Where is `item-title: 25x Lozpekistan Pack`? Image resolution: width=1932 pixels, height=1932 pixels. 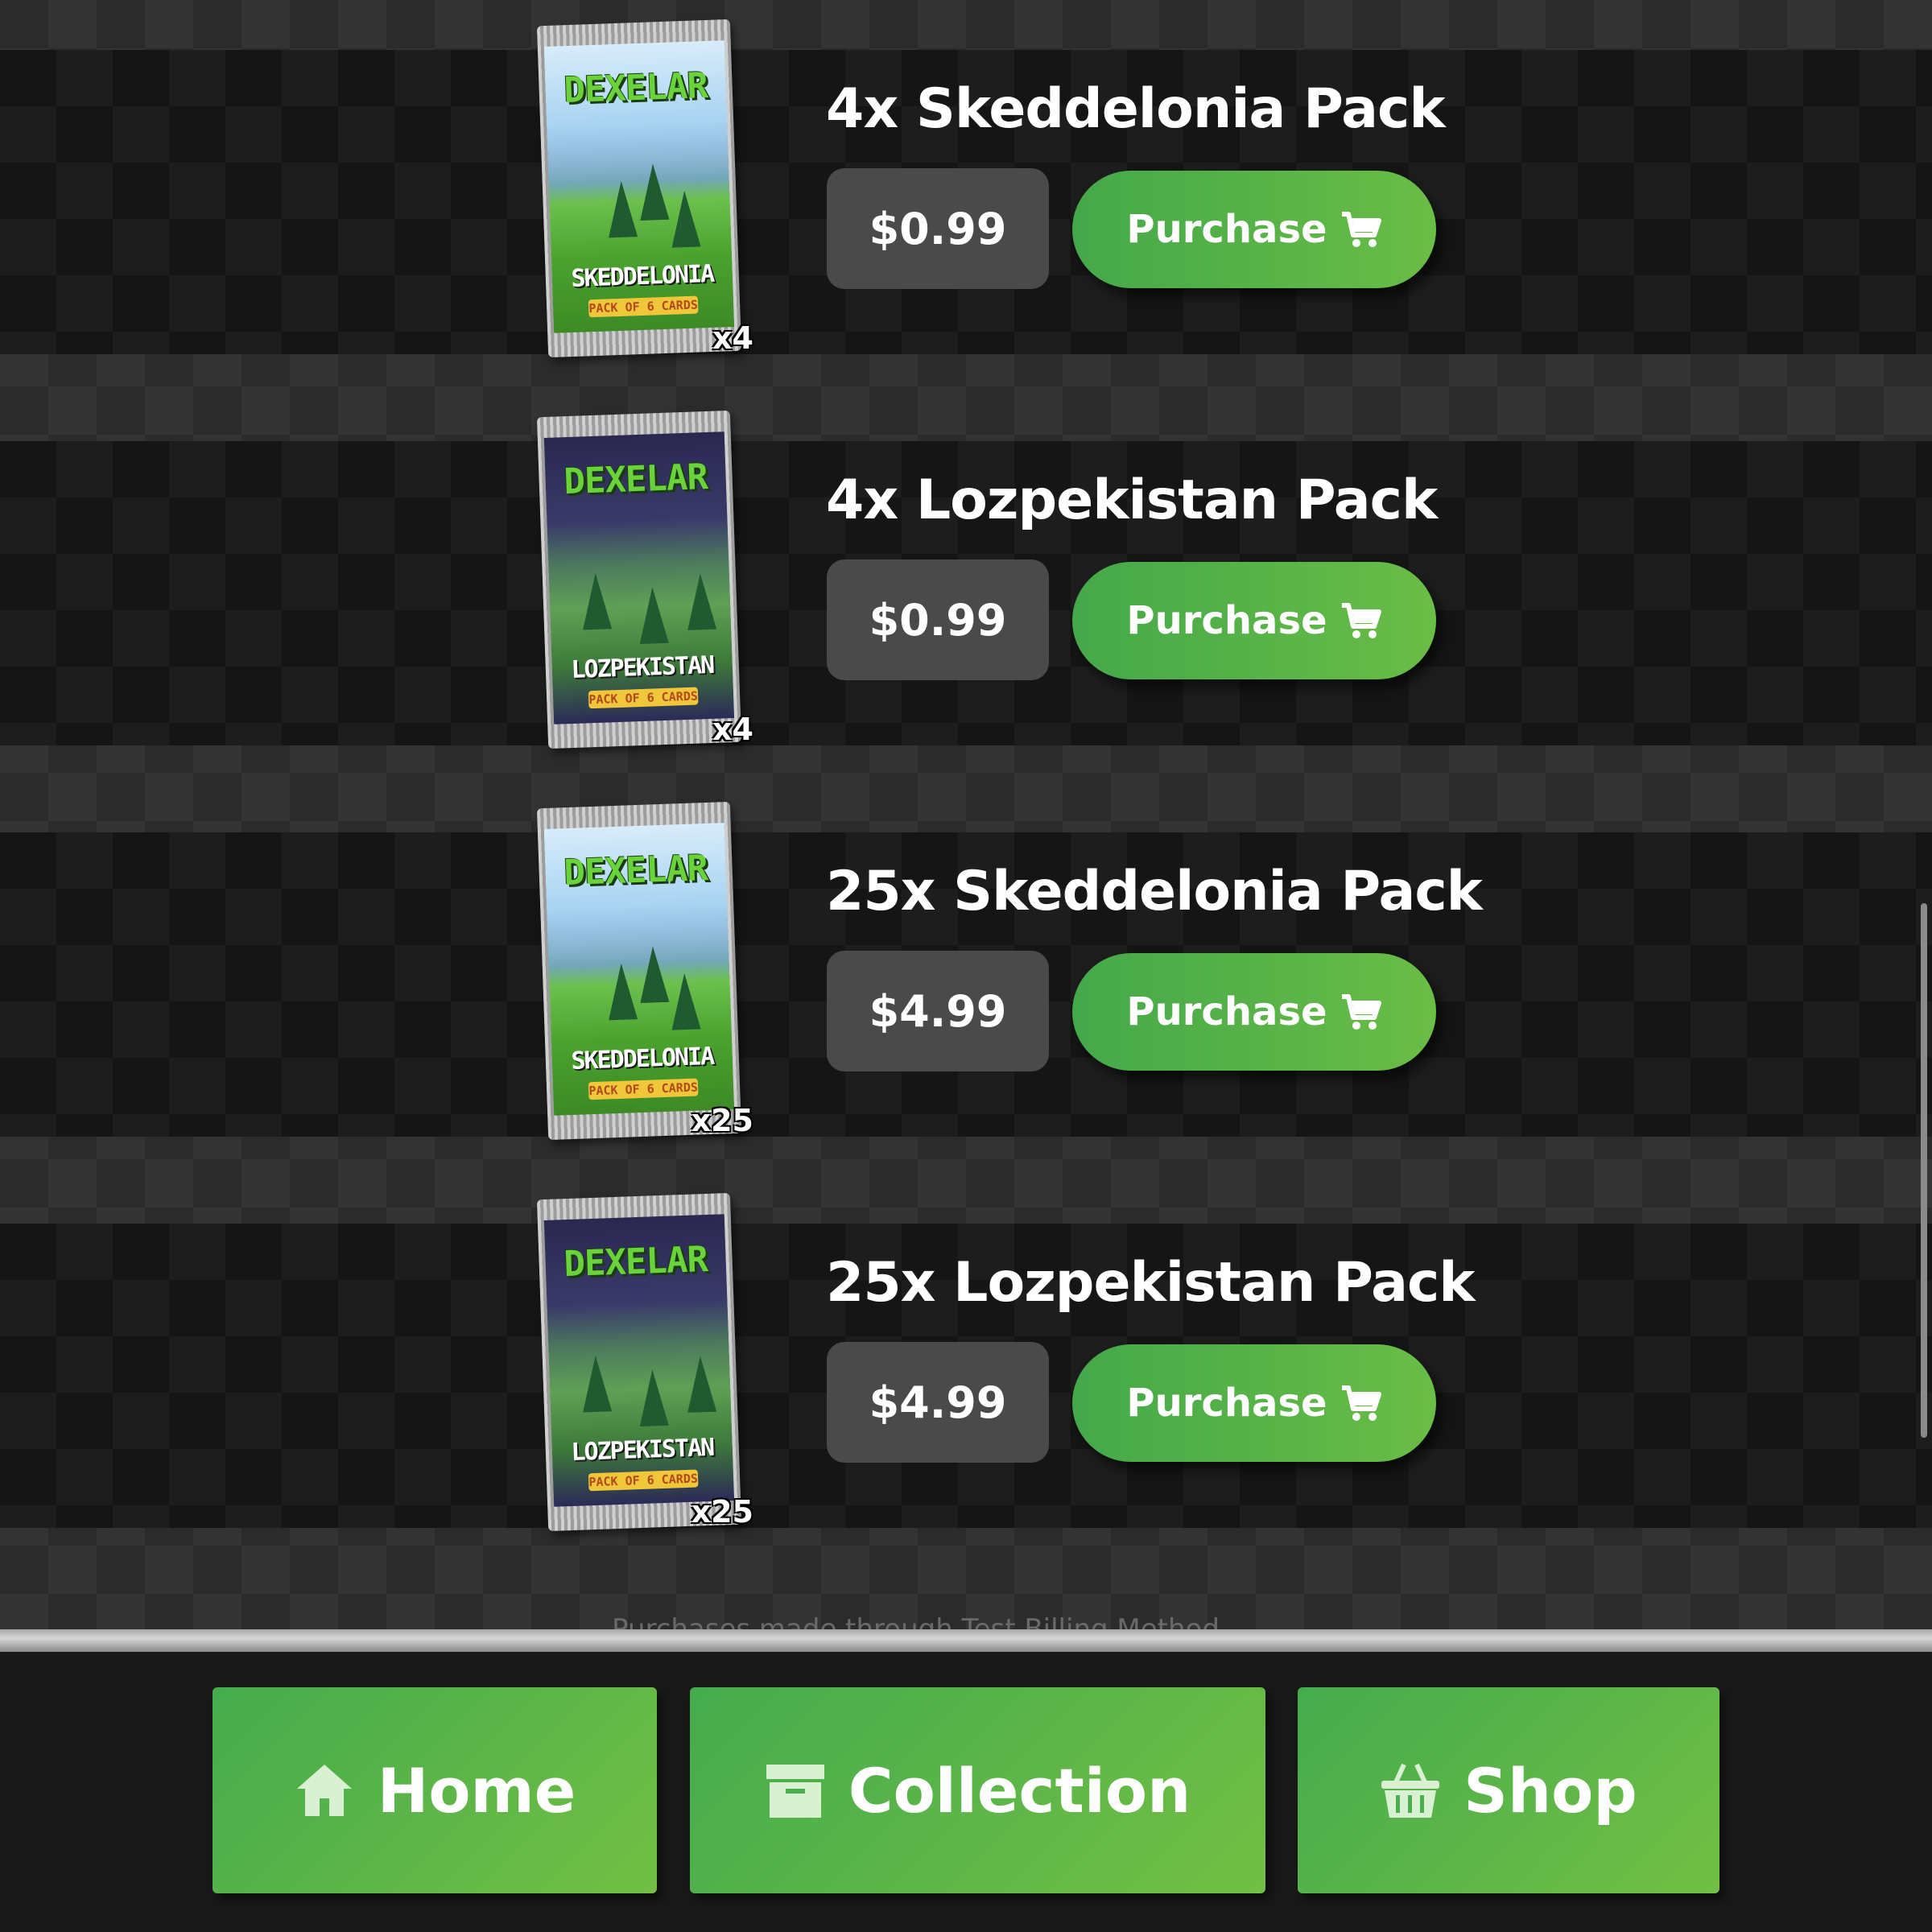
item-title: 25x Lozpekistan Pack is located at coordinates (1150, 1283).